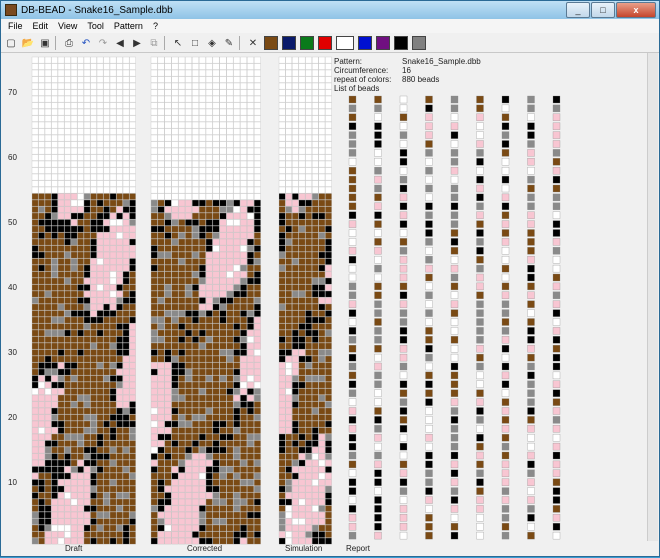 The height and width of the screenshot is (558, 660). Describe the element at coordinates (305, 300) in the screenshot. I see `simulation-grid` at that location.